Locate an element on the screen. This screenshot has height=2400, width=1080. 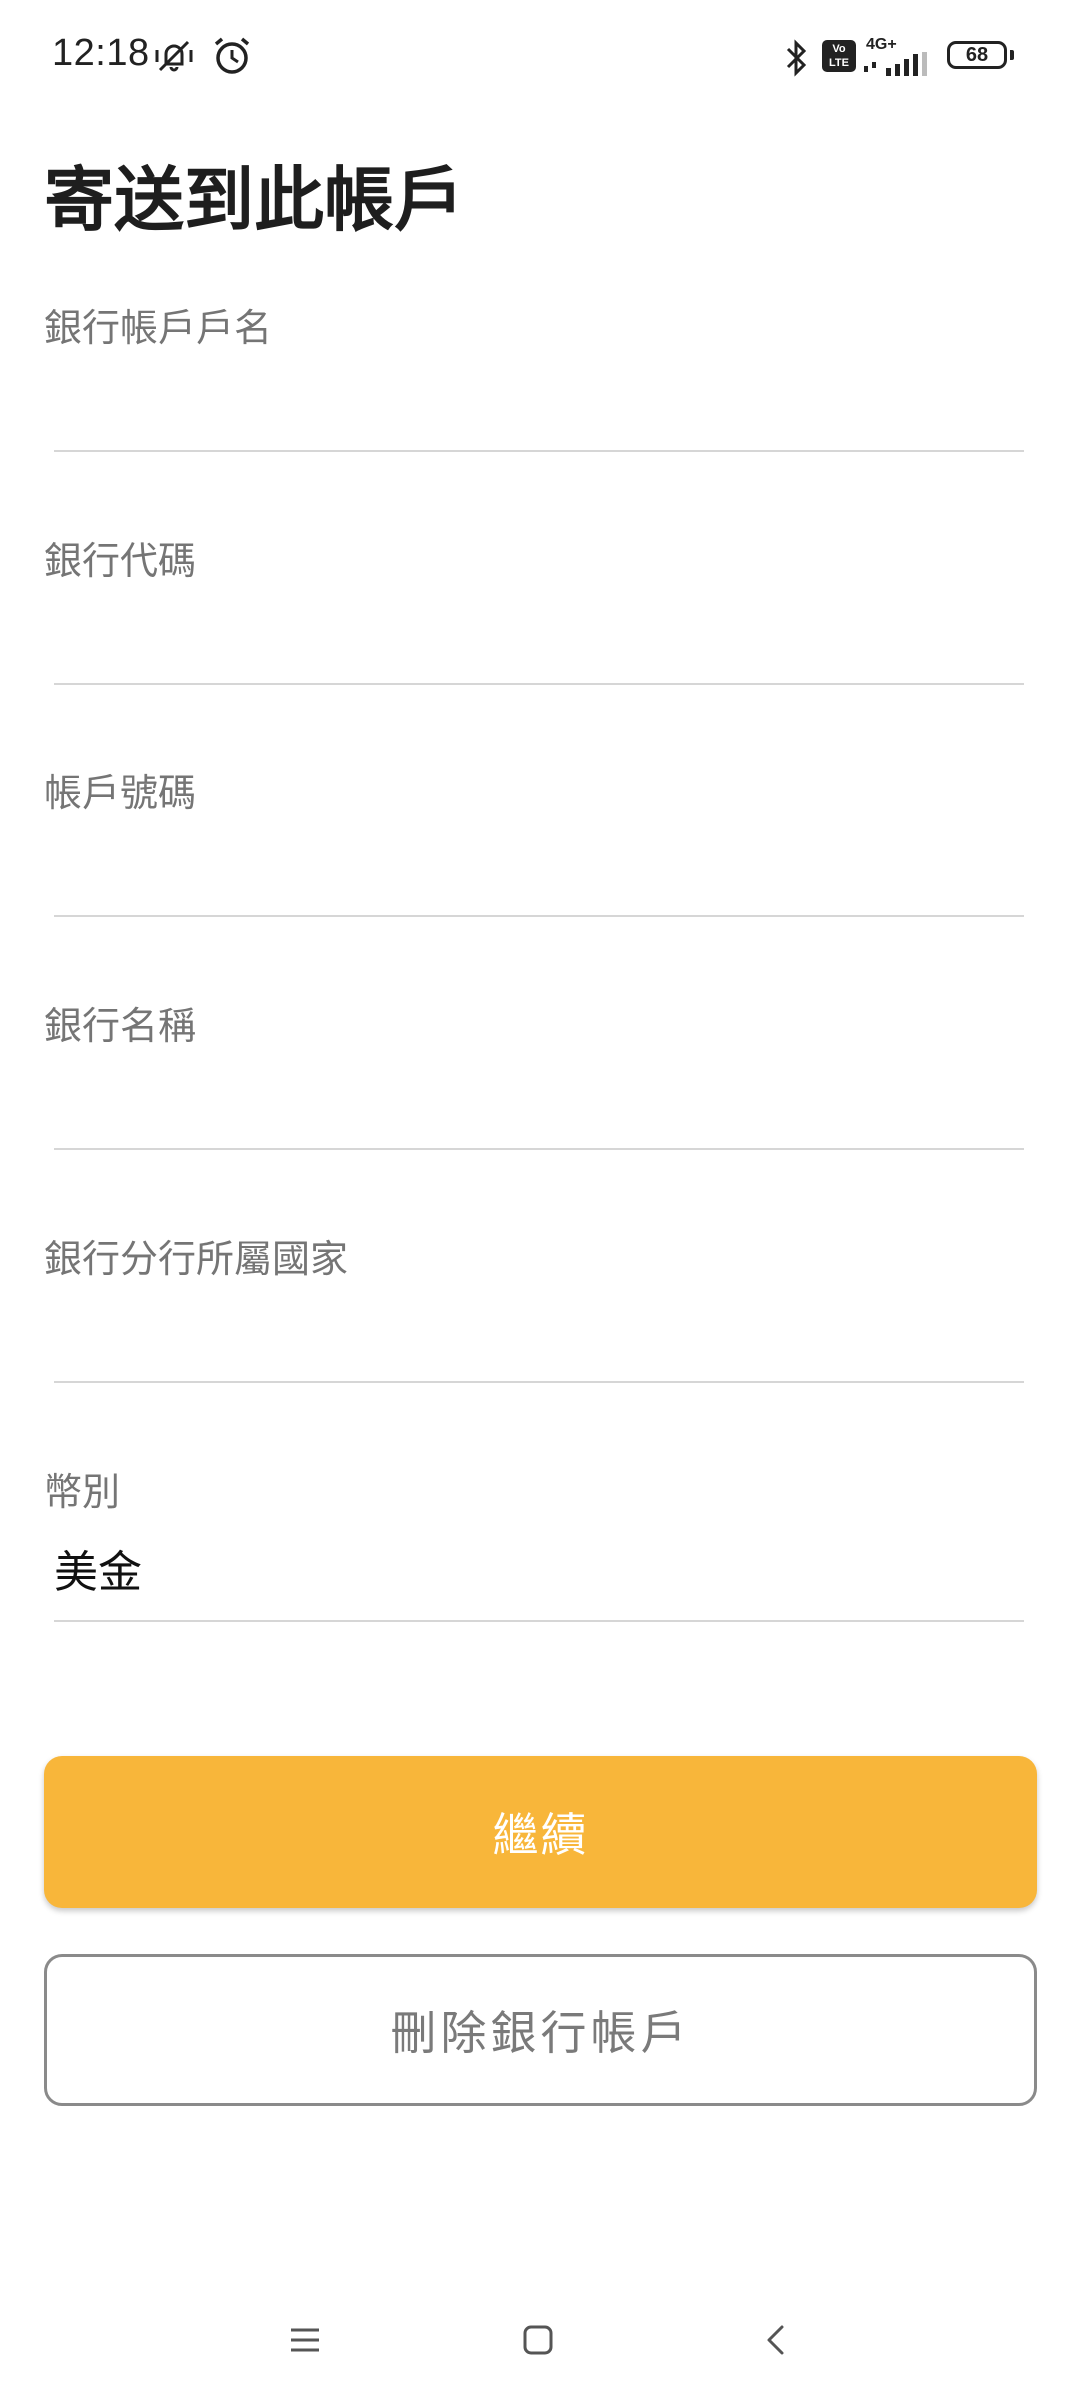
bank-name-label: 銀行名稱 is located at coordinates (120, 1026).